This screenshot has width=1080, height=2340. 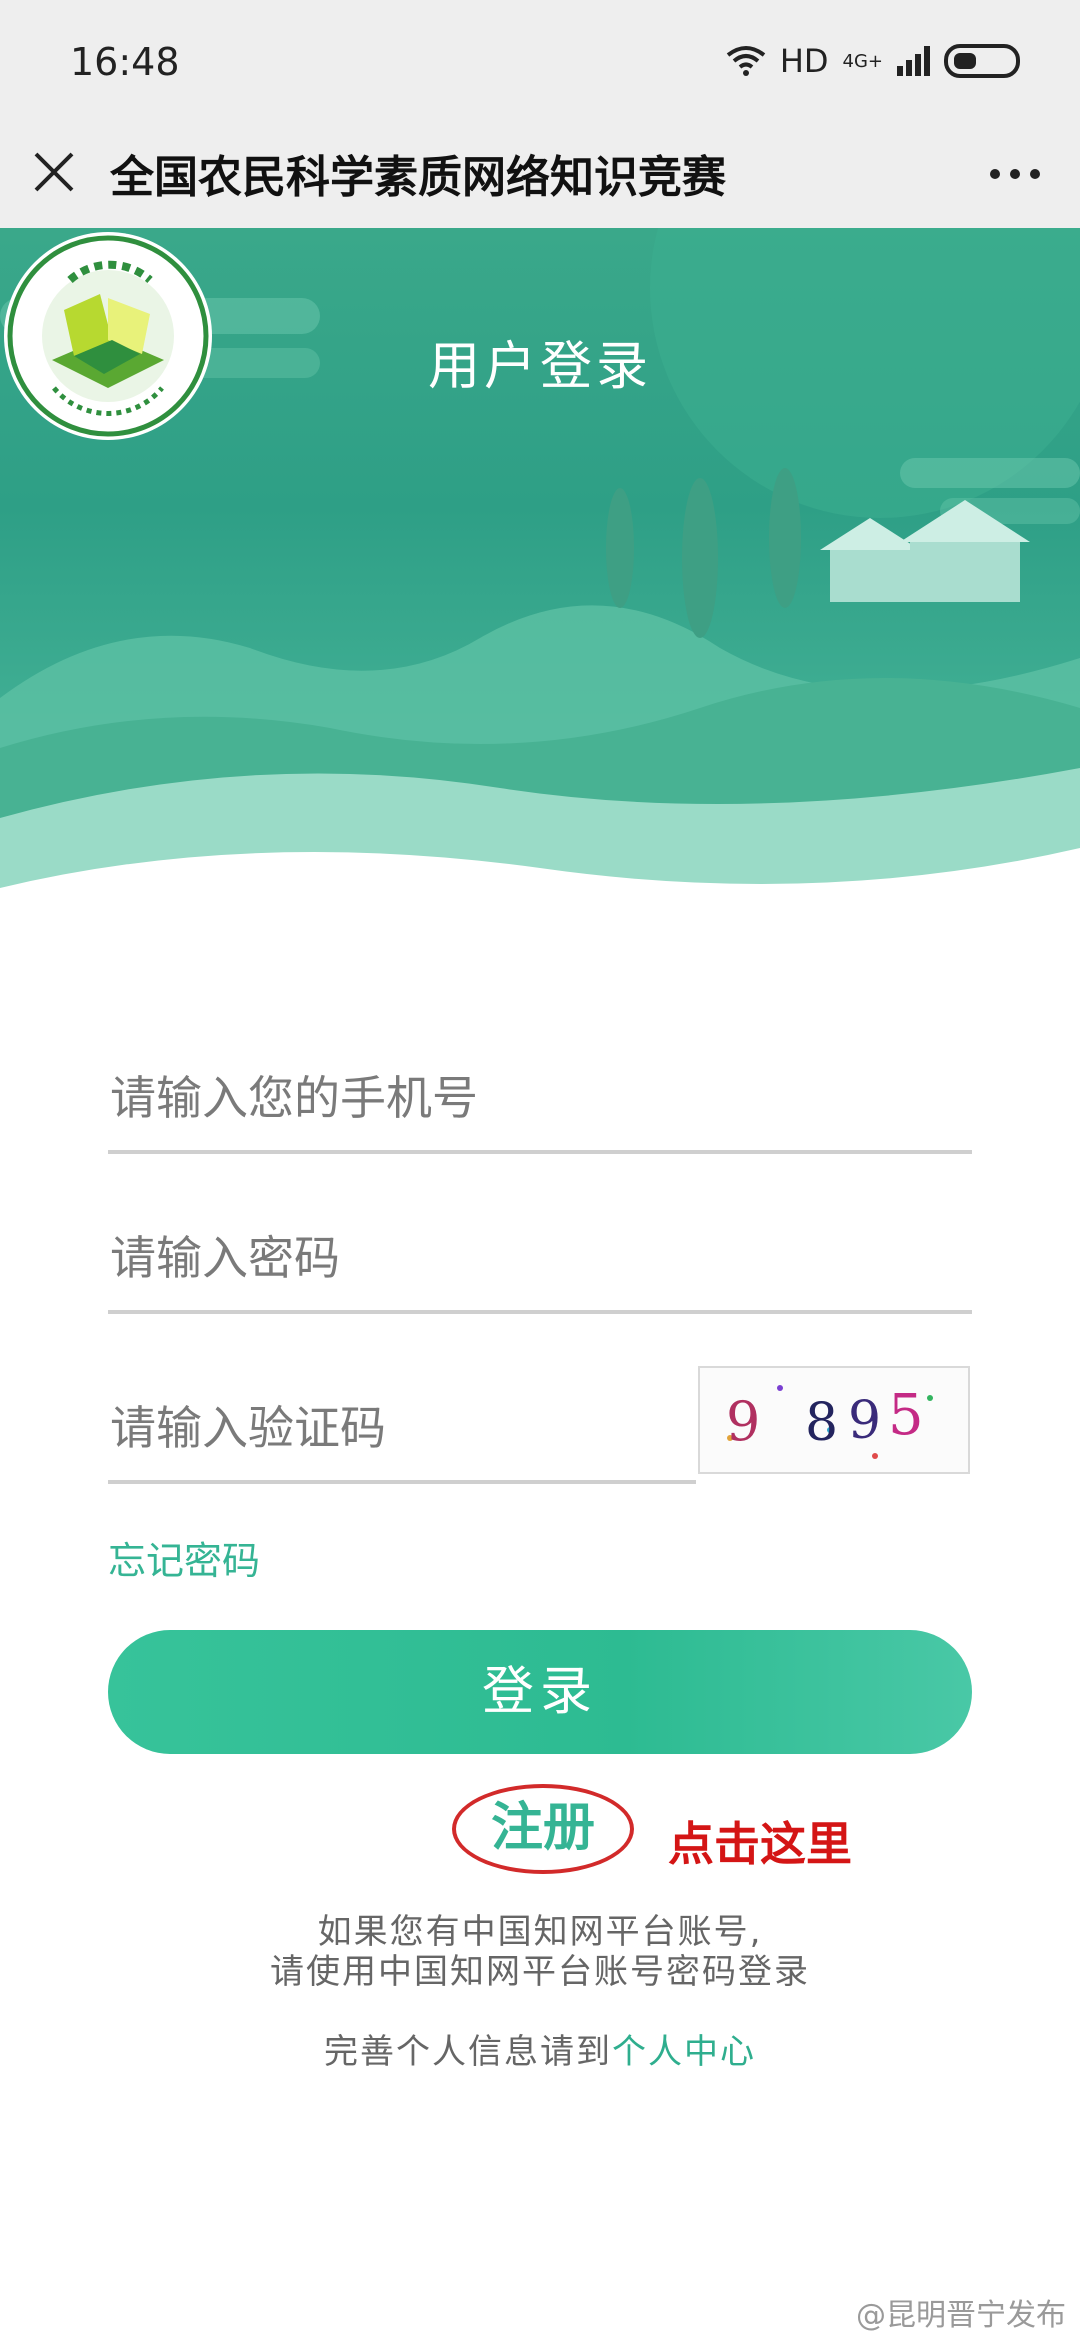 What do you see at coordinates (418, 177) in the screenshot?
I see `page-title: 全国农民科学素质网络知识竞赛` at bounding box center [418, 177].